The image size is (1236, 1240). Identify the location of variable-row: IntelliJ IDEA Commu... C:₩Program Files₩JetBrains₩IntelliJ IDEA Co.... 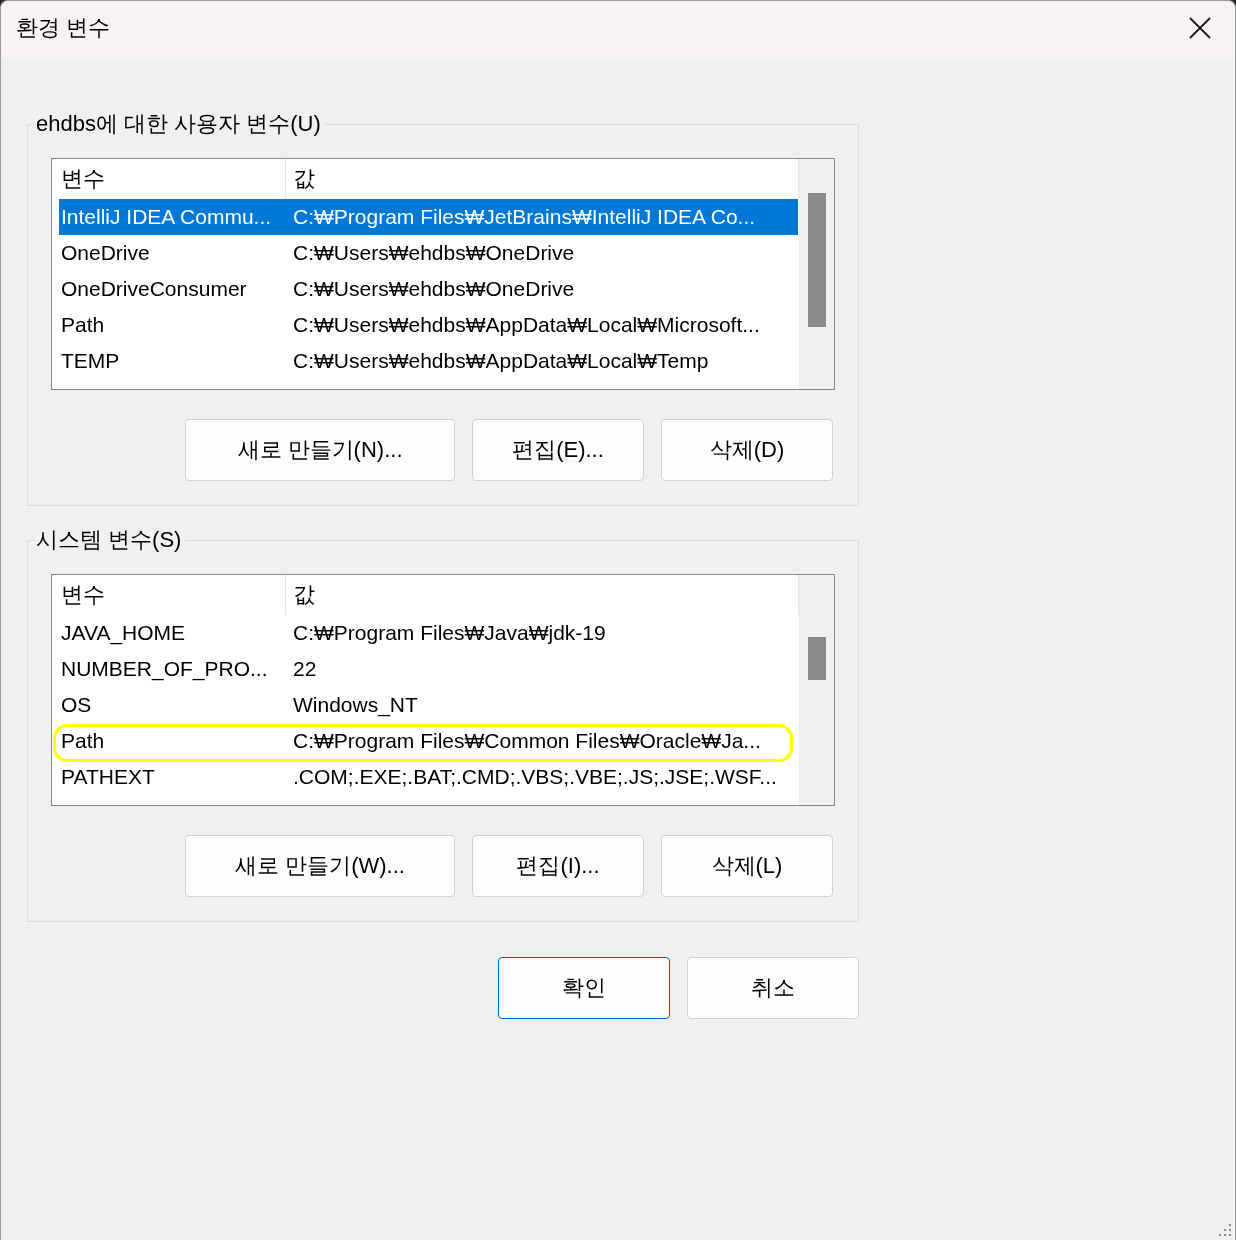
(428, 217).